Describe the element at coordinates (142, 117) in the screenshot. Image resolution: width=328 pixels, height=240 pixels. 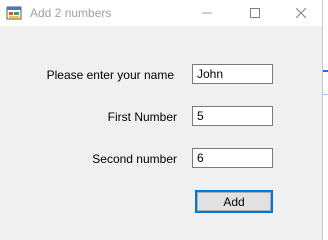
I see `first-number-label: First Number` at that location.